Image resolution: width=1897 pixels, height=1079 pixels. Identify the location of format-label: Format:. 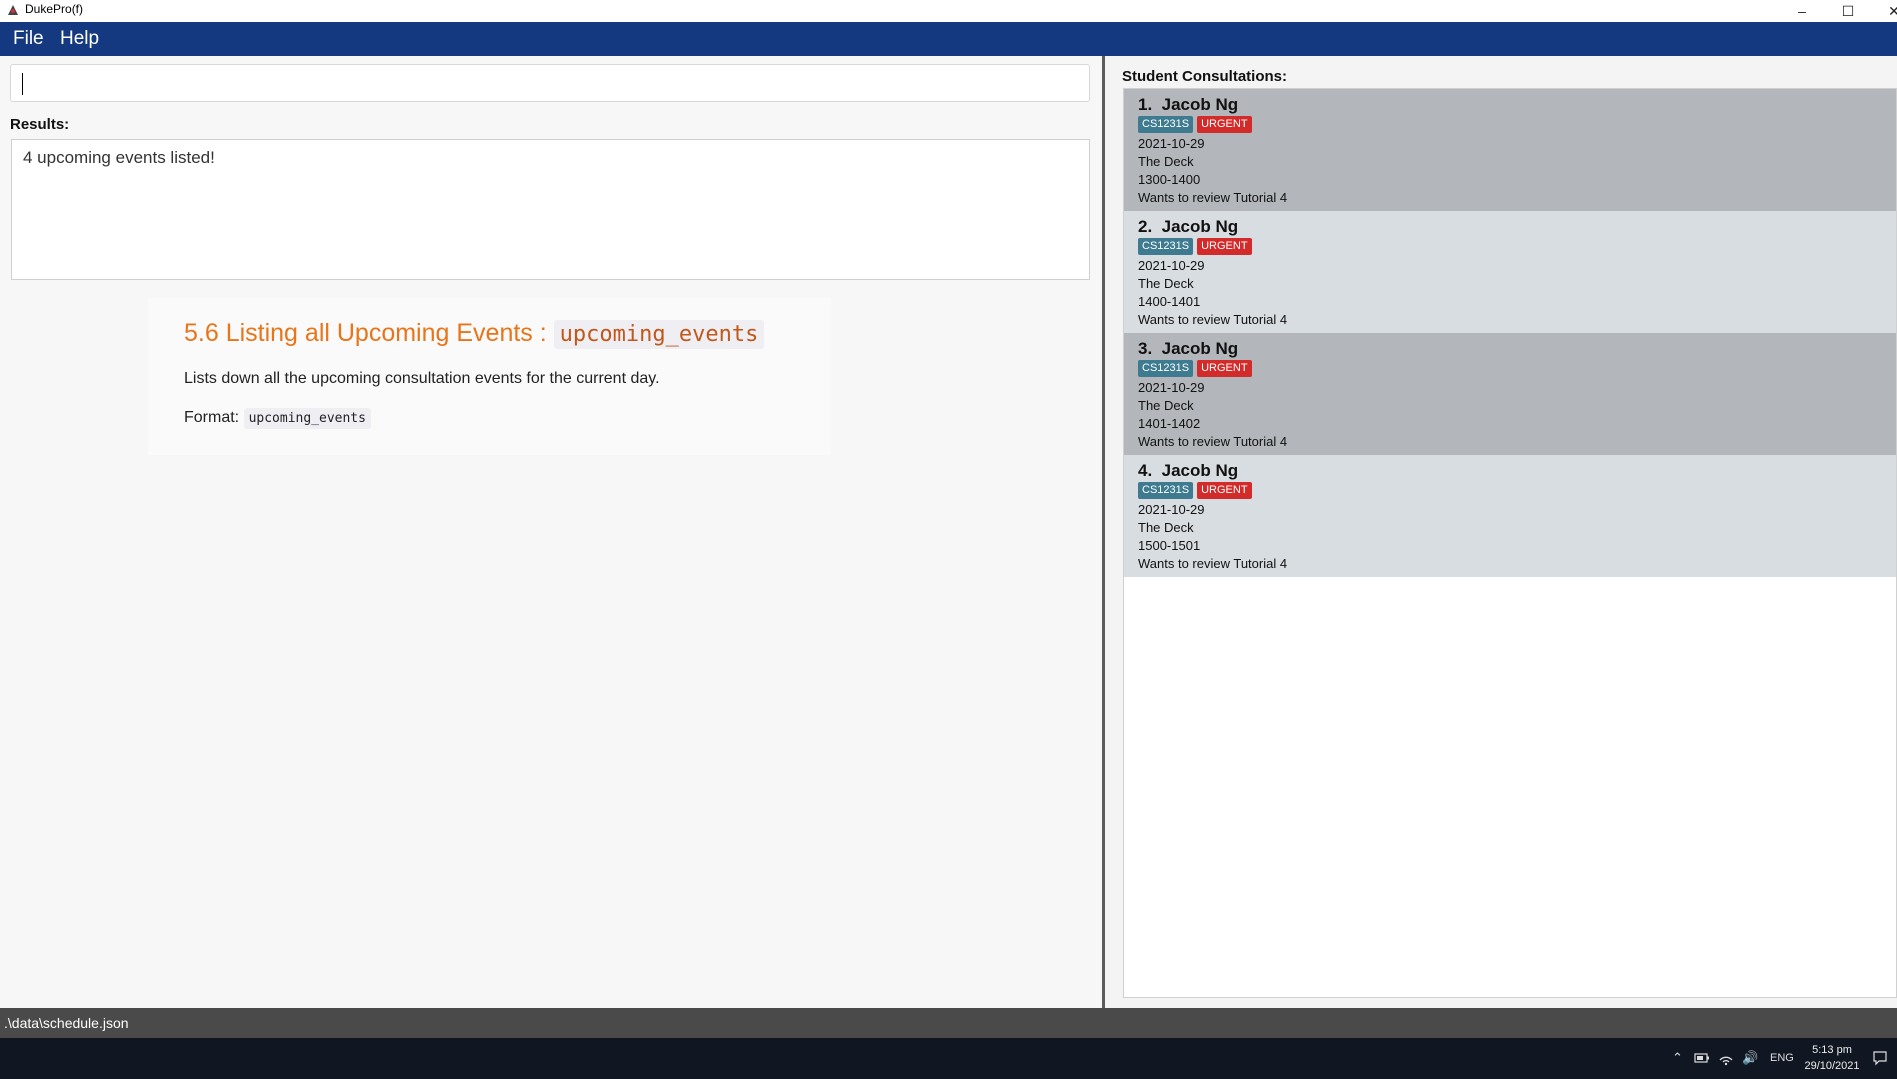
(214, 417).